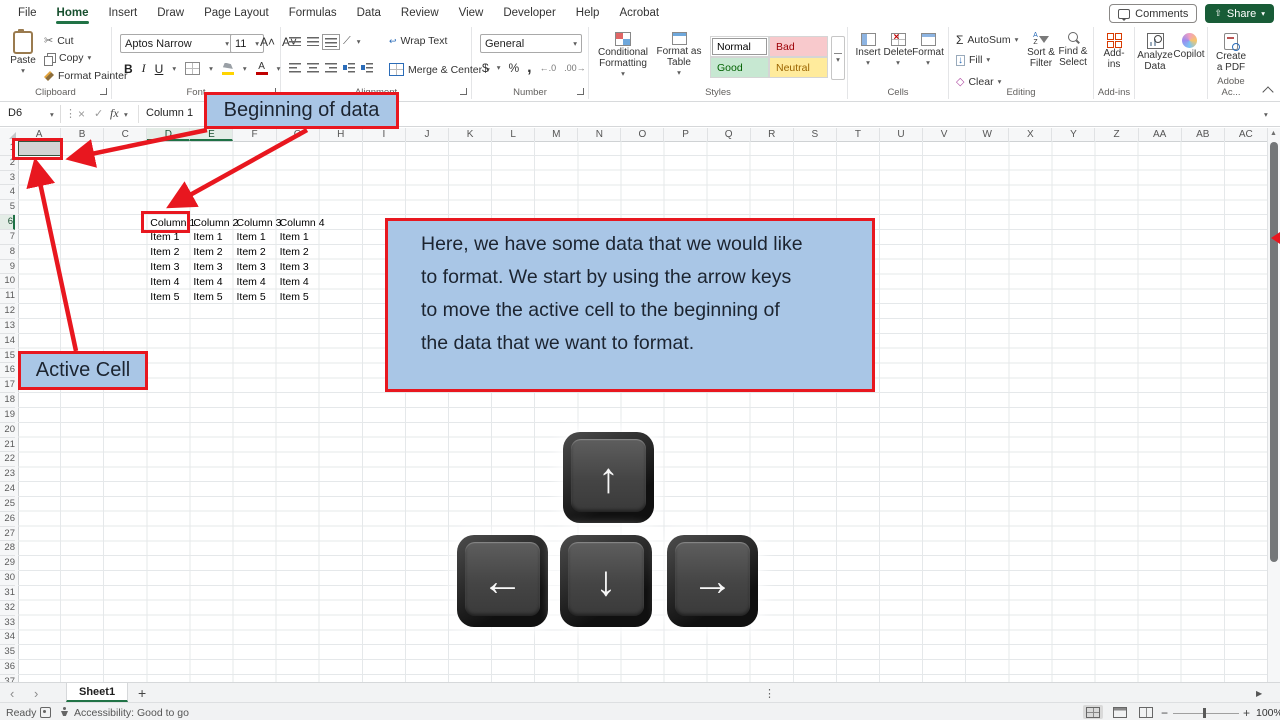 This screenshot has width=1280, height=720. Describe the element at coordinates (513, 68) in the screenshot. I see `percent-format-icon: %` at that location.